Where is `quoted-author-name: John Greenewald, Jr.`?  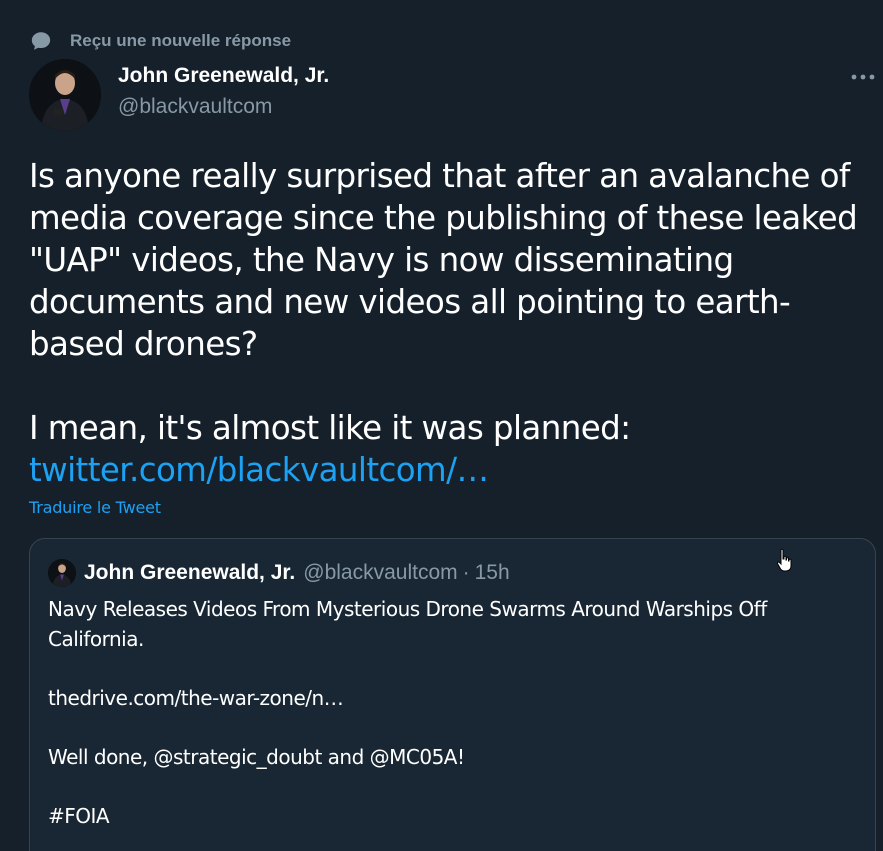 quoted-author-name: John Greenewald, Jr. is located at coordinates (190, 572).